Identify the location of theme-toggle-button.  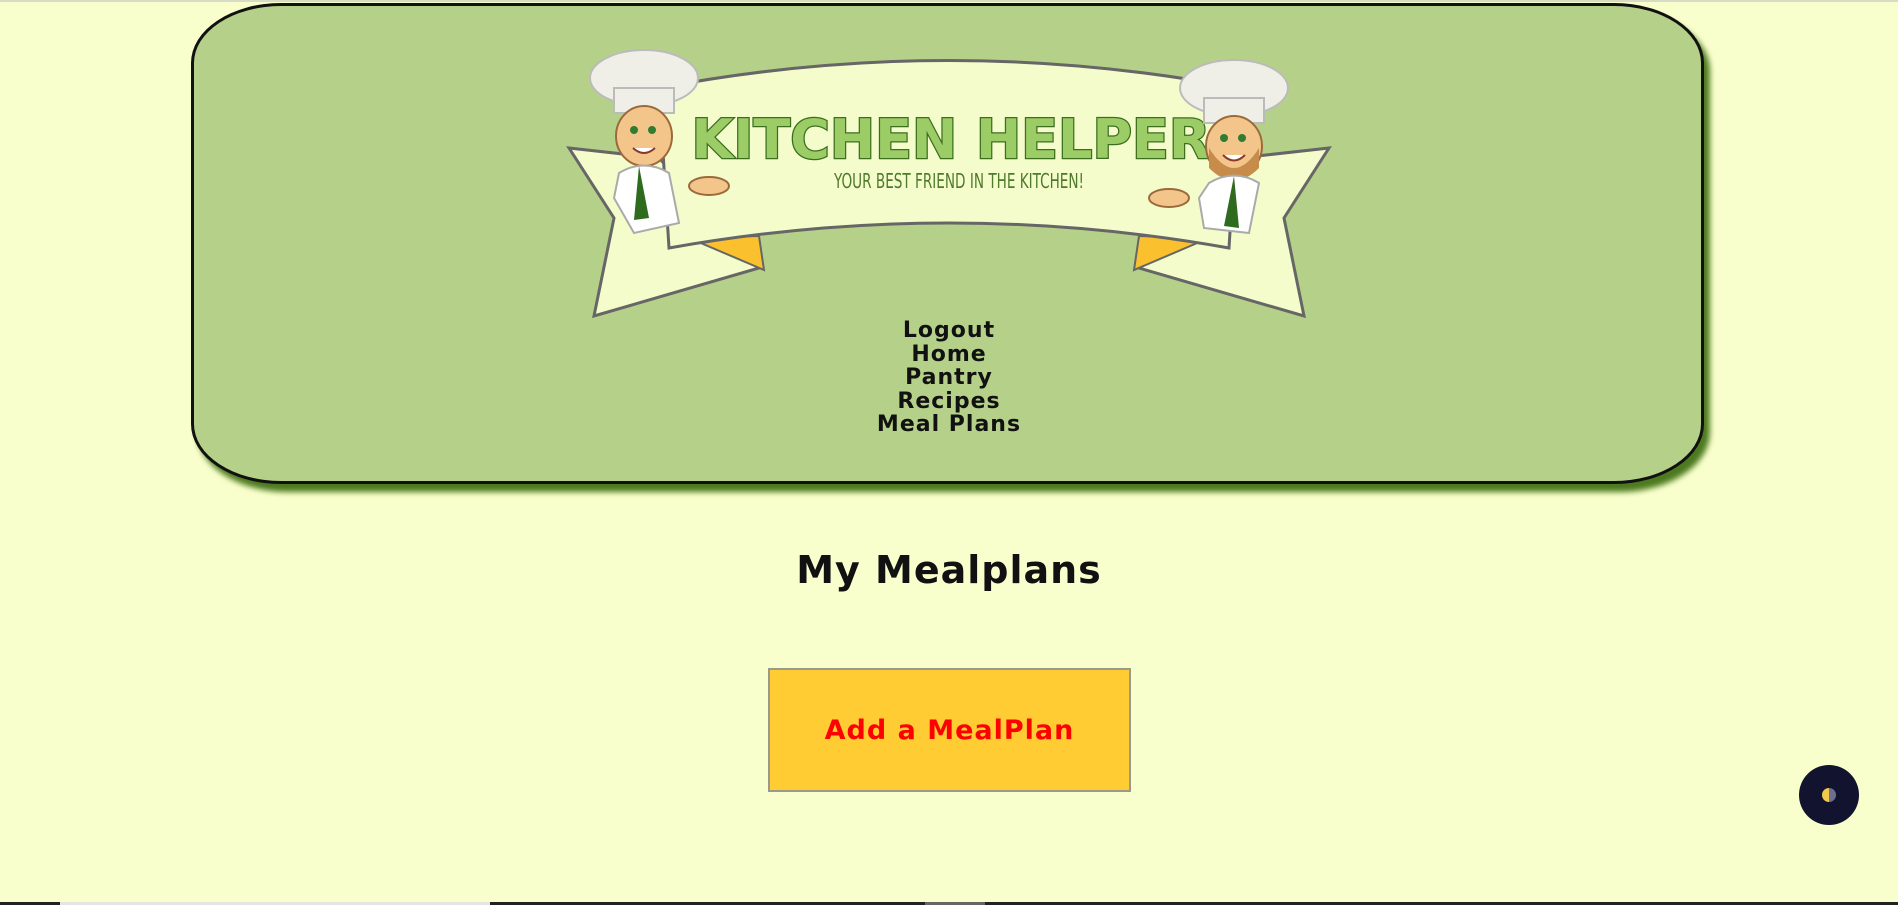
(1829, 795).